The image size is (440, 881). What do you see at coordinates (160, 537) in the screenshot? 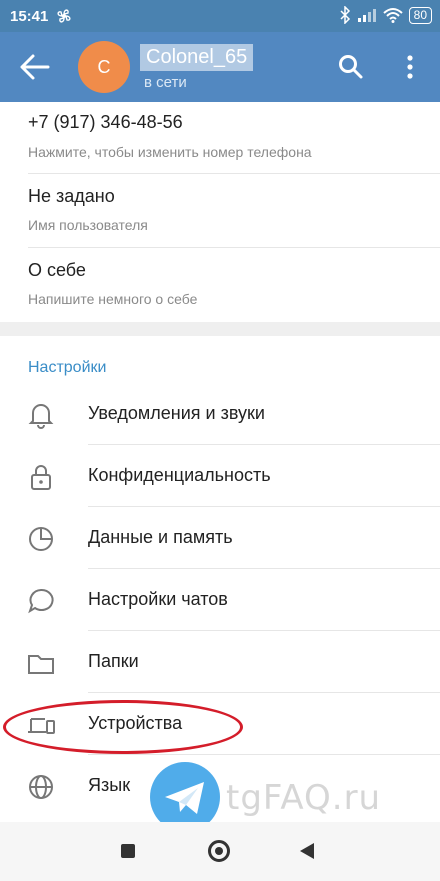
I see `settings-item-label: Данные и память` at bounding box center [160, 537].